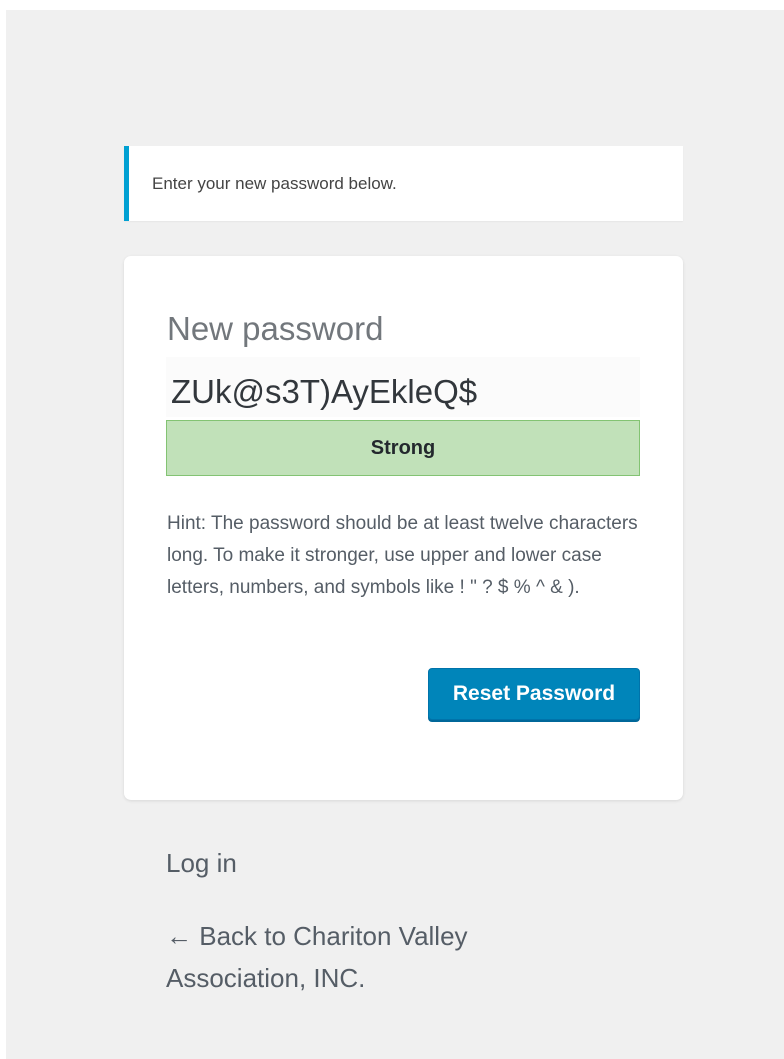 The image size is (784, 1059). What do you see at coordinates (274, 183) in the screenshot?
I see `reset-message-text: Enter your new password below.` at bounding box center [274, 183].